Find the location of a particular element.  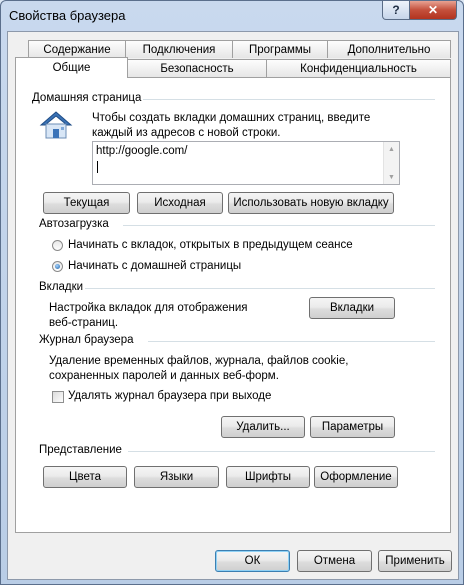

colors-button: Цвета is located at coordinates (85, 477).